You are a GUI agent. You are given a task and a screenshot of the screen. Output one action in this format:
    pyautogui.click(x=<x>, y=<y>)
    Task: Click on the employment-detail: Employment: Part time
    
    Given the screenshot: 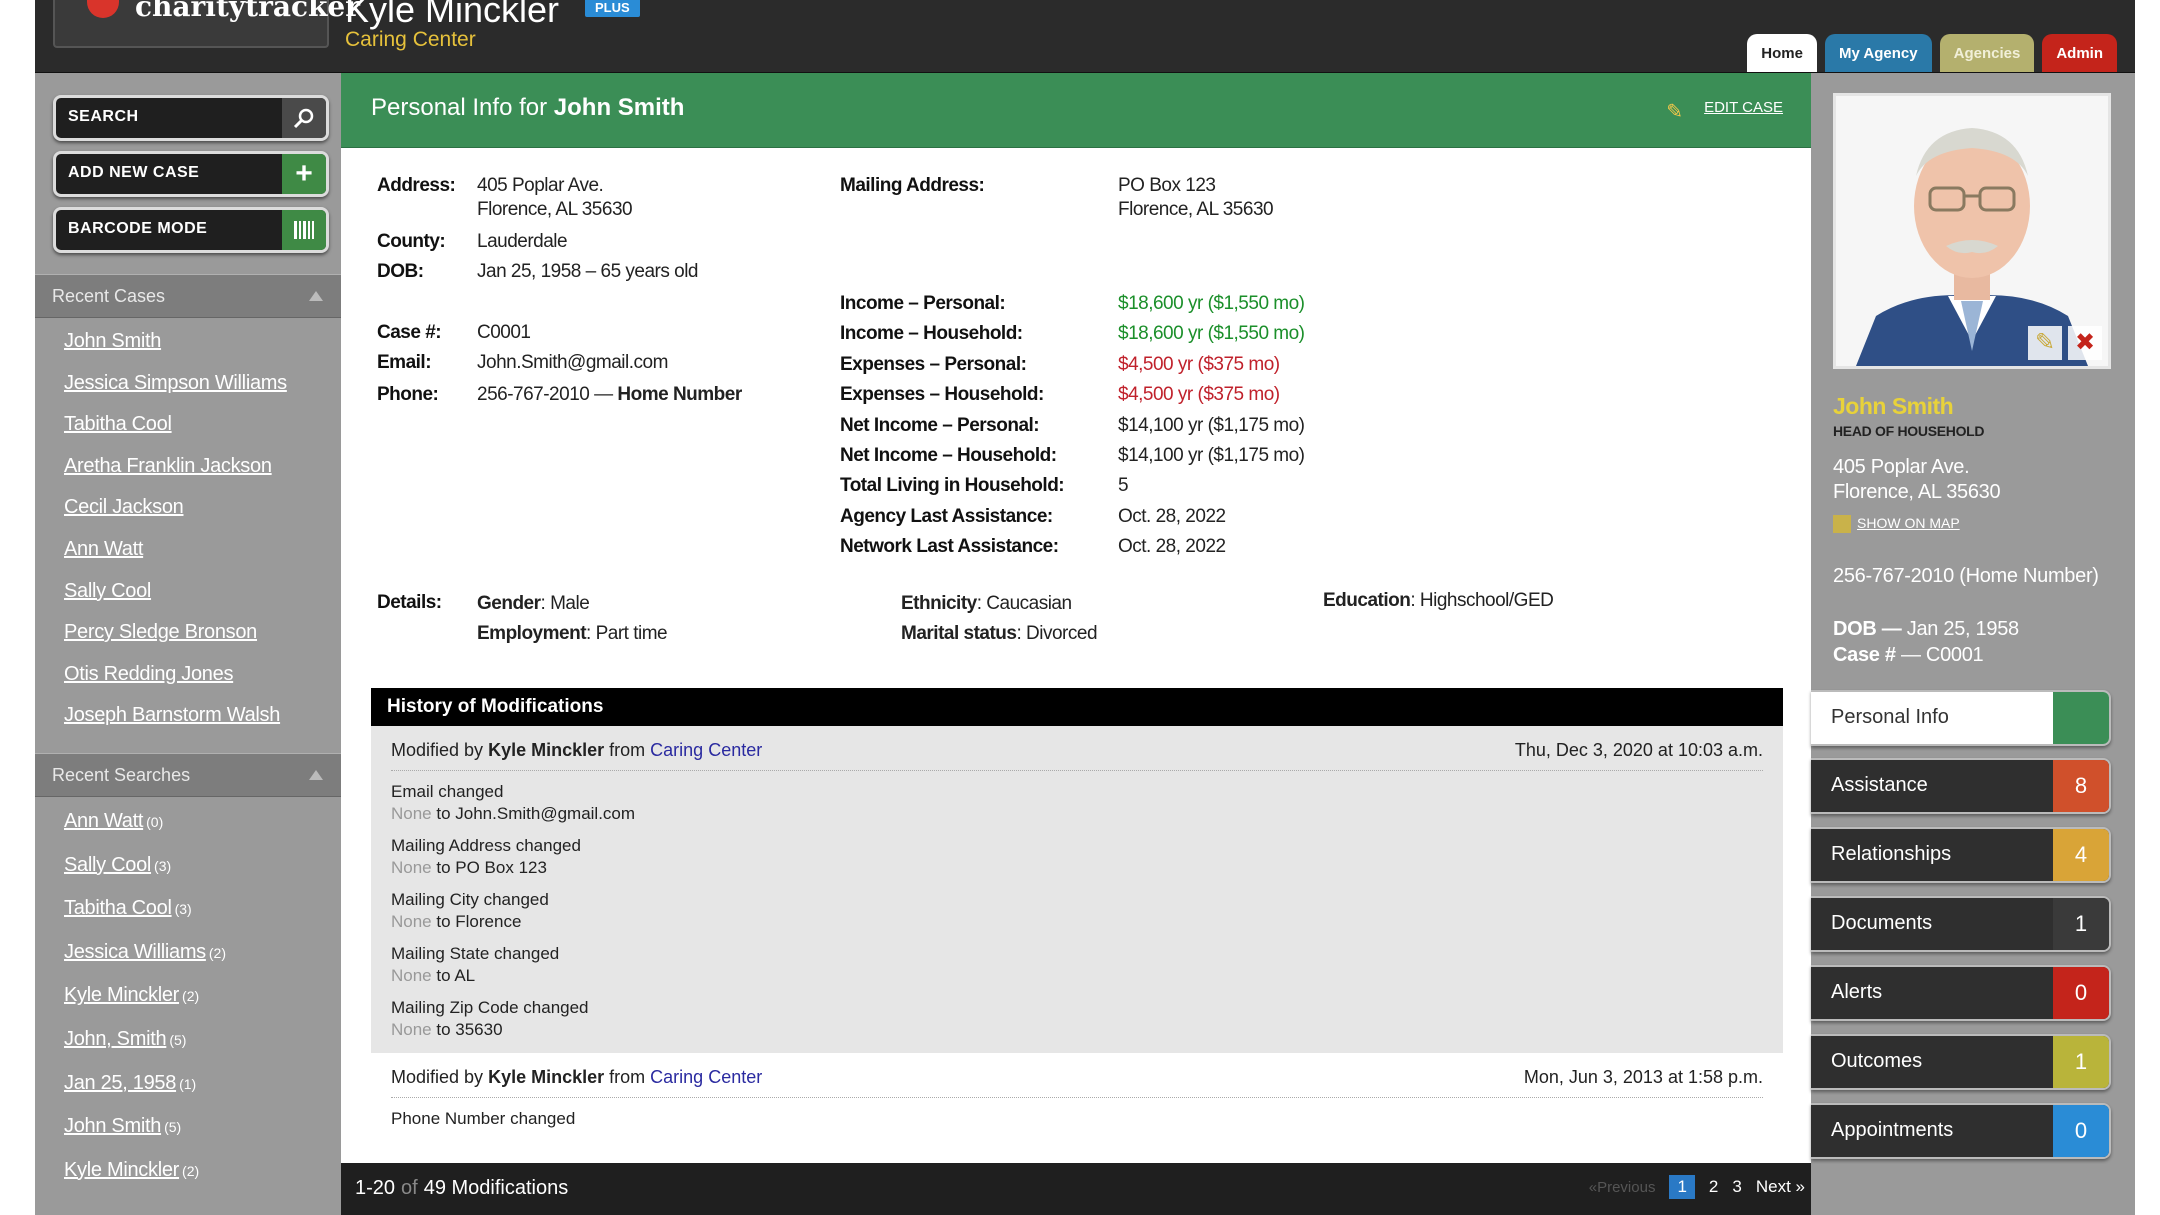 What is the action you would take?
    pyautogui.click(x=572, y=634)
    